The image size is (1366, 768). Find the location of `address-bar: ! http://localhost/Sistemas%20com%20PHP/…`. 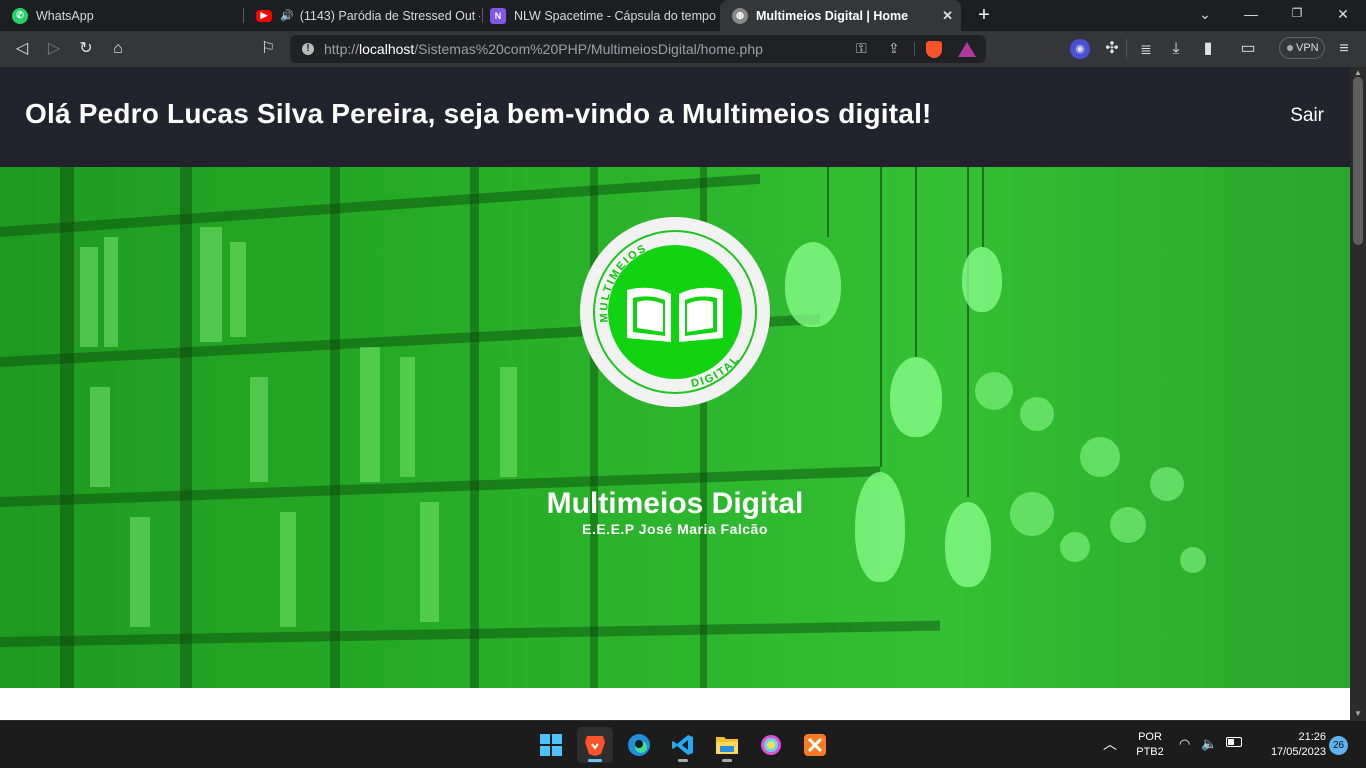

address-bar: ! http://localhost/Sistemas%20com%20PHP/… is located at coordinates (638, 49).